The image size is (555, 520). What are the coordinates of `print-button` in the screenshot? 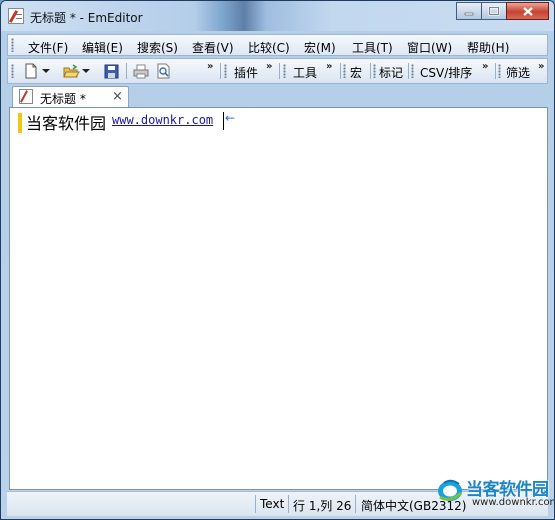 It's located at (141, 71).